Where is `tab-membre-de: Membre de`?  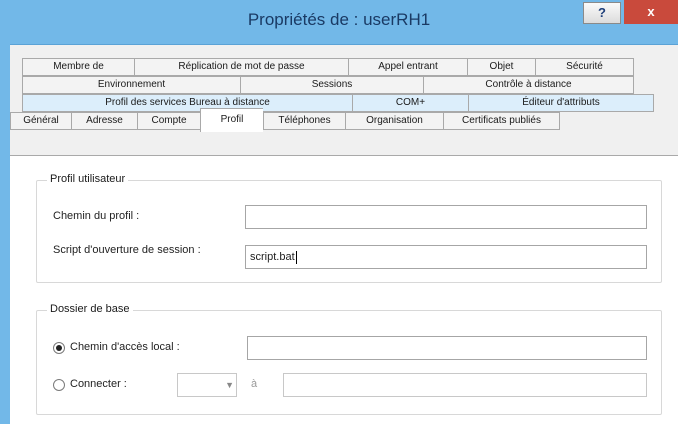
tab-membre-de: Membre de is located at coordinates (78, 67).